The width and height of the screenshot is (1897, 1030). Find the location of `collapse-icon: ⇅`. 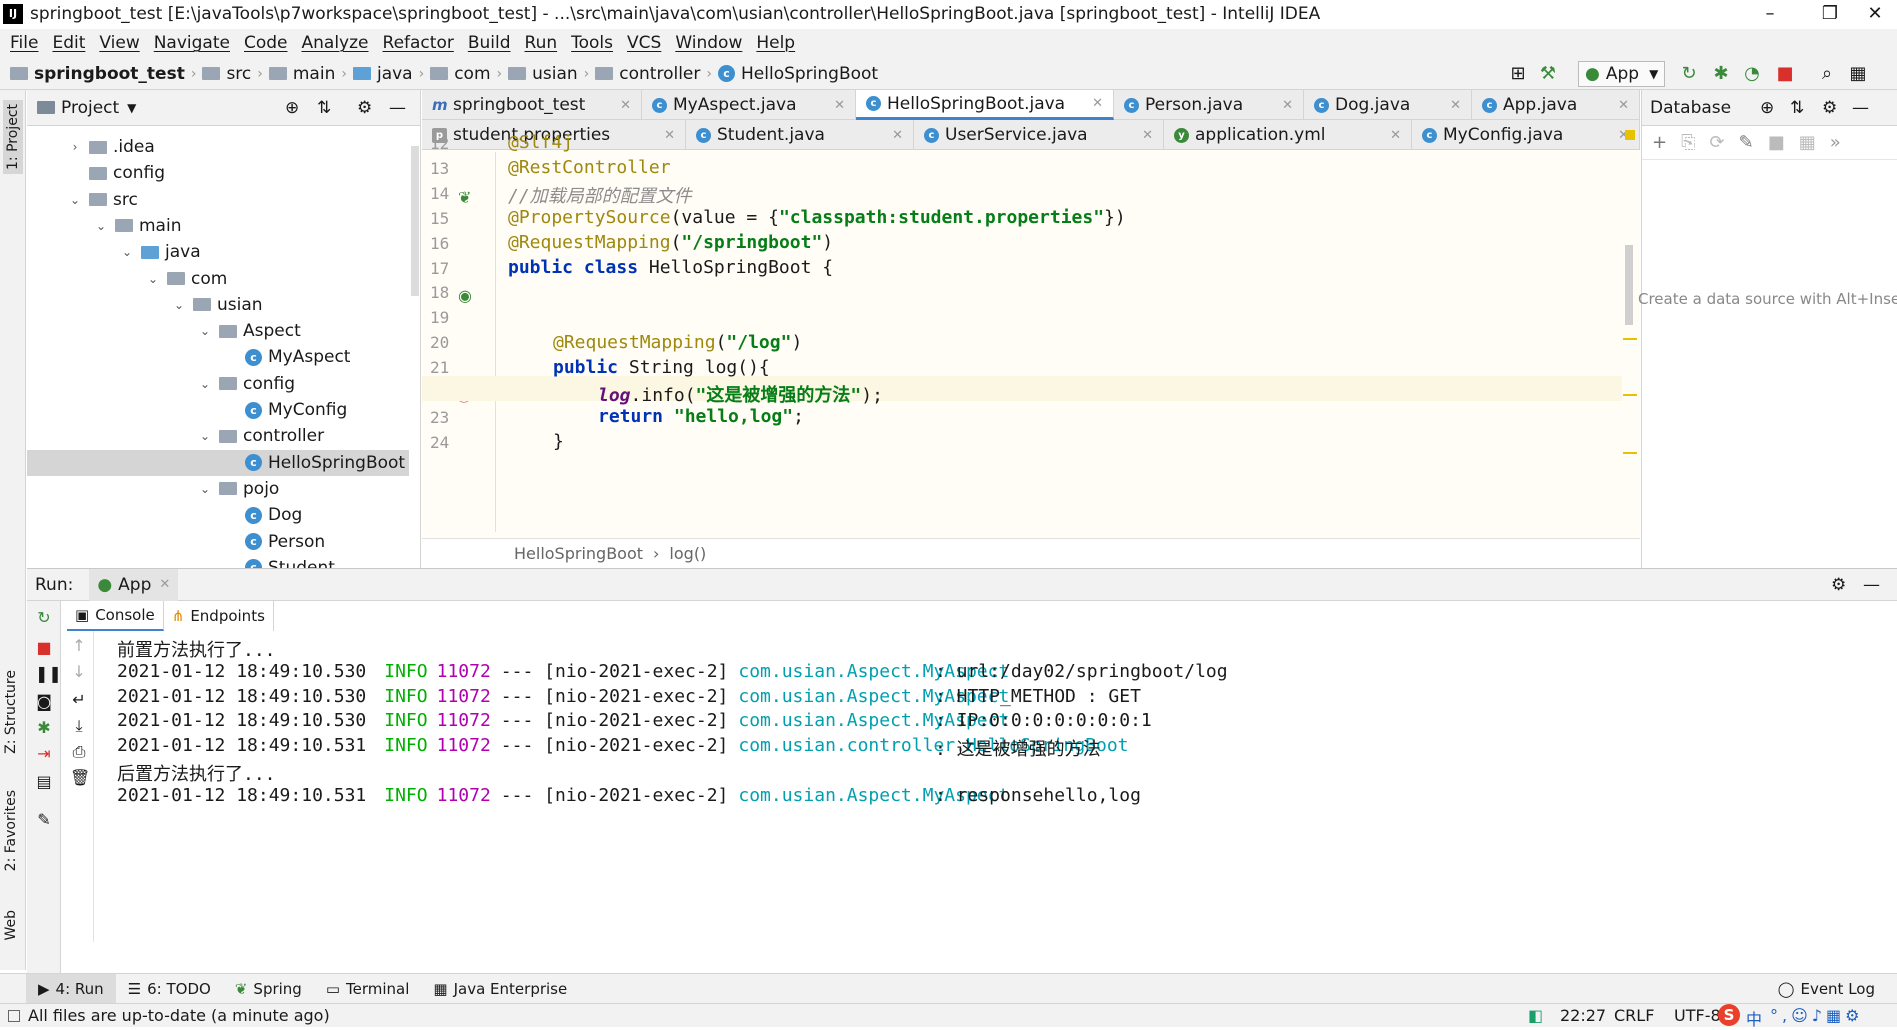

collapse-icon: ⇅ is located at coordinates (1797, 108).